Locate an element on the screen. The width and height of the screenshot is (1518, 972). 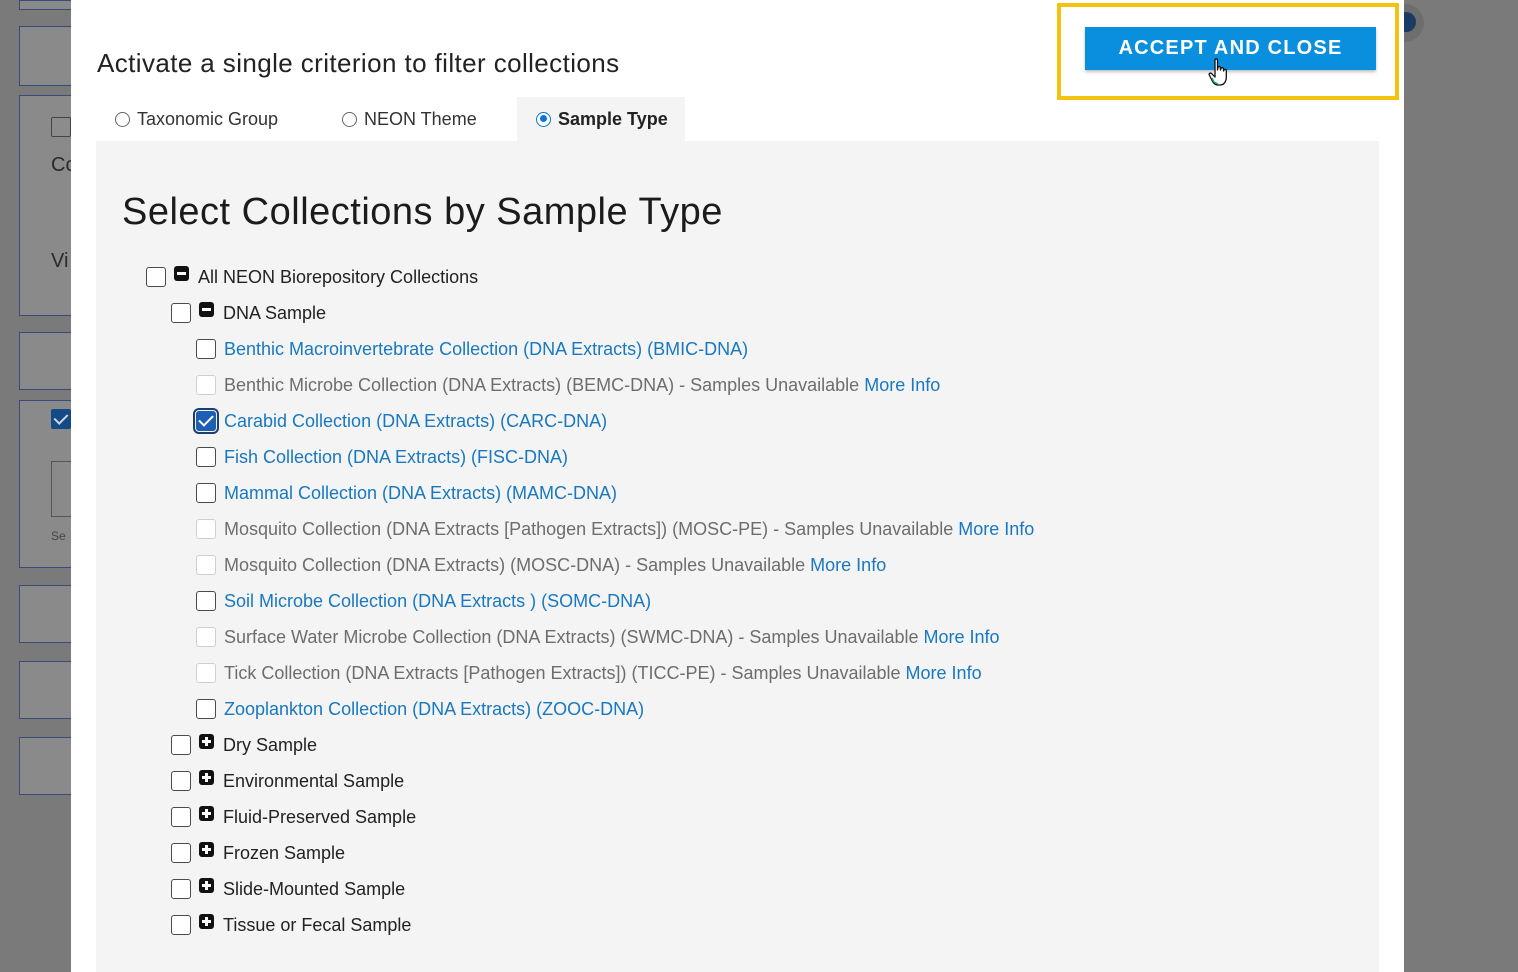
tree-node-slide-mounted-sample: Slide-Mounted Sample is located at coordinates (288, 889).